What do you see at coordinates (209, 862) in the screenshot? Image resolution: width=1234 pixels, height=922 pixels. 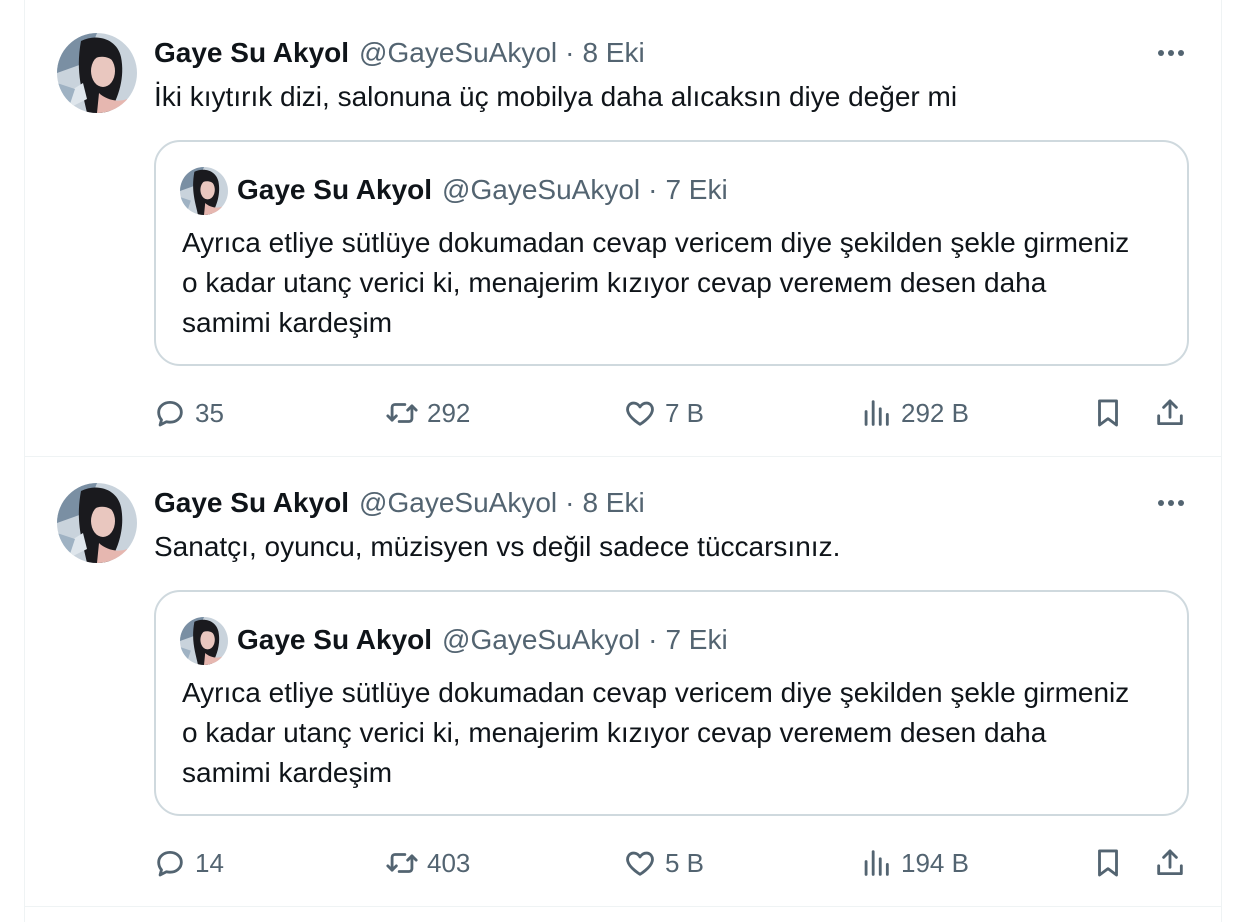 I see `reply-count: 14` at bounding box center [209, 862].